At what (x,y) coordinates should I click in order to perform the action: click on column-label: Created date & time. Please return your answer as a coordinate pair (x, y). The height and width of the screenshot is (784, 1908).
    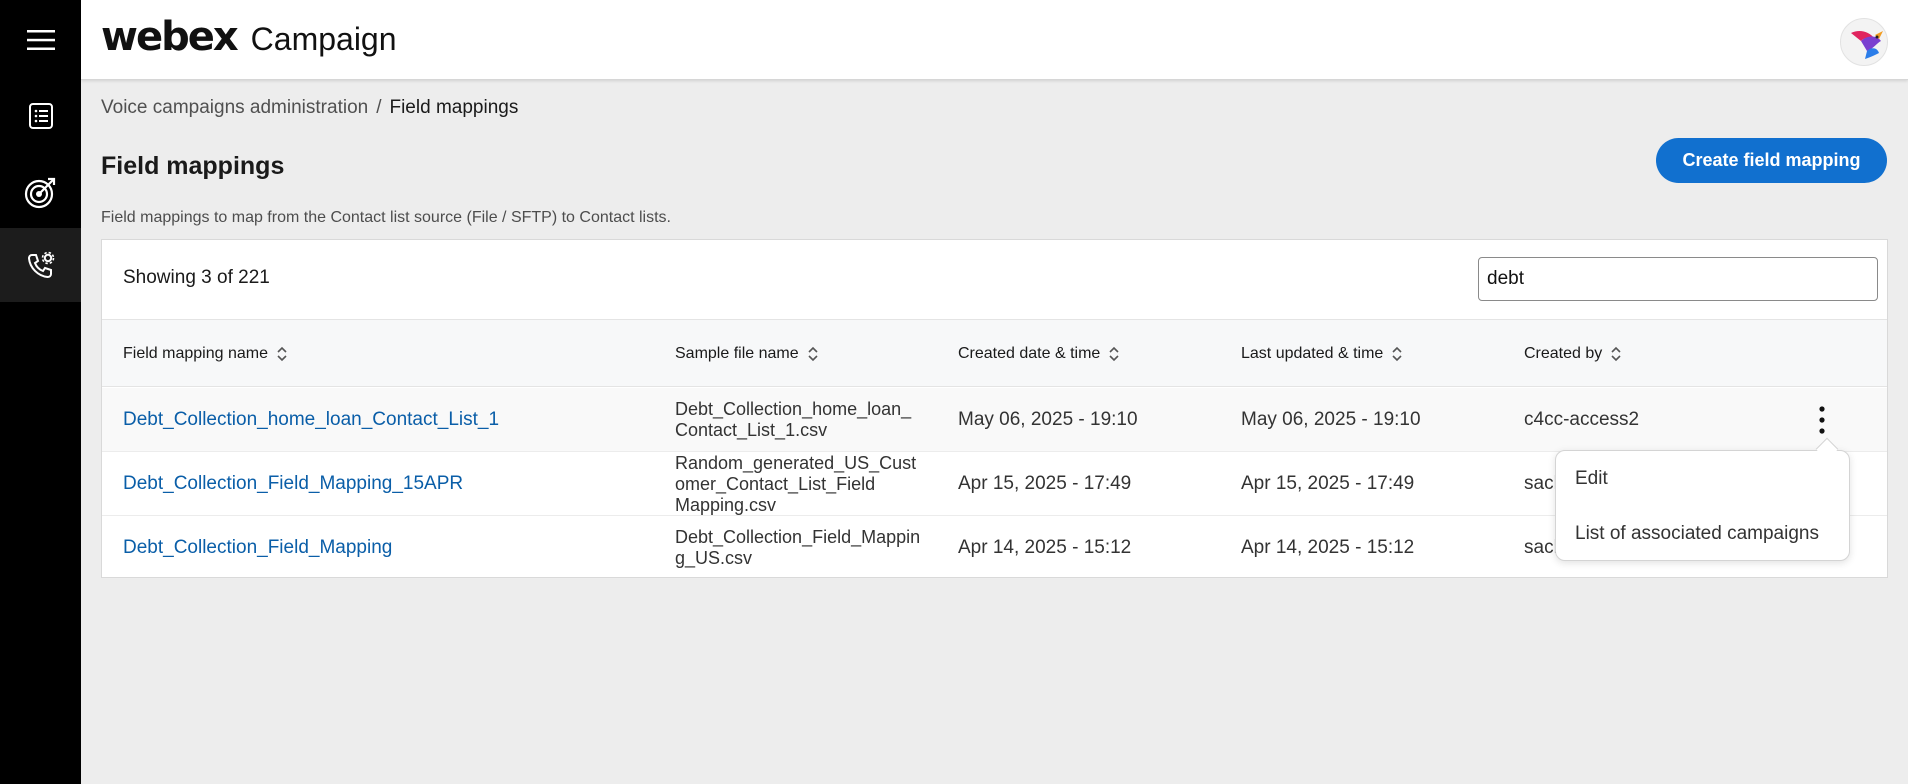
    Looking at the image, I should click on (1029, 353).